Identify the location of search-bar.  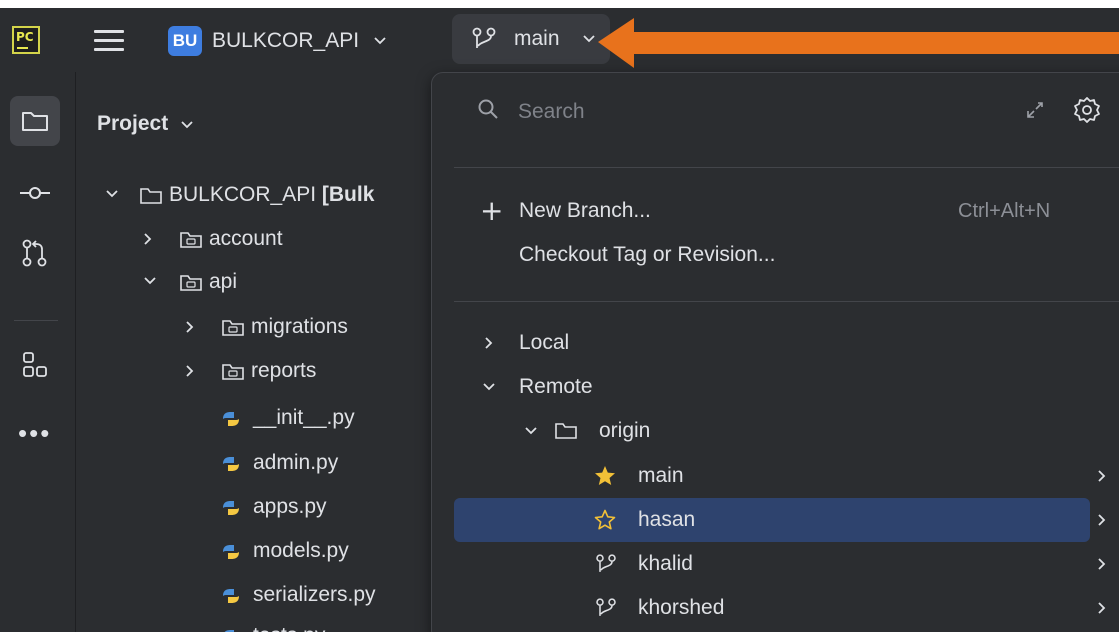
(775, 113).